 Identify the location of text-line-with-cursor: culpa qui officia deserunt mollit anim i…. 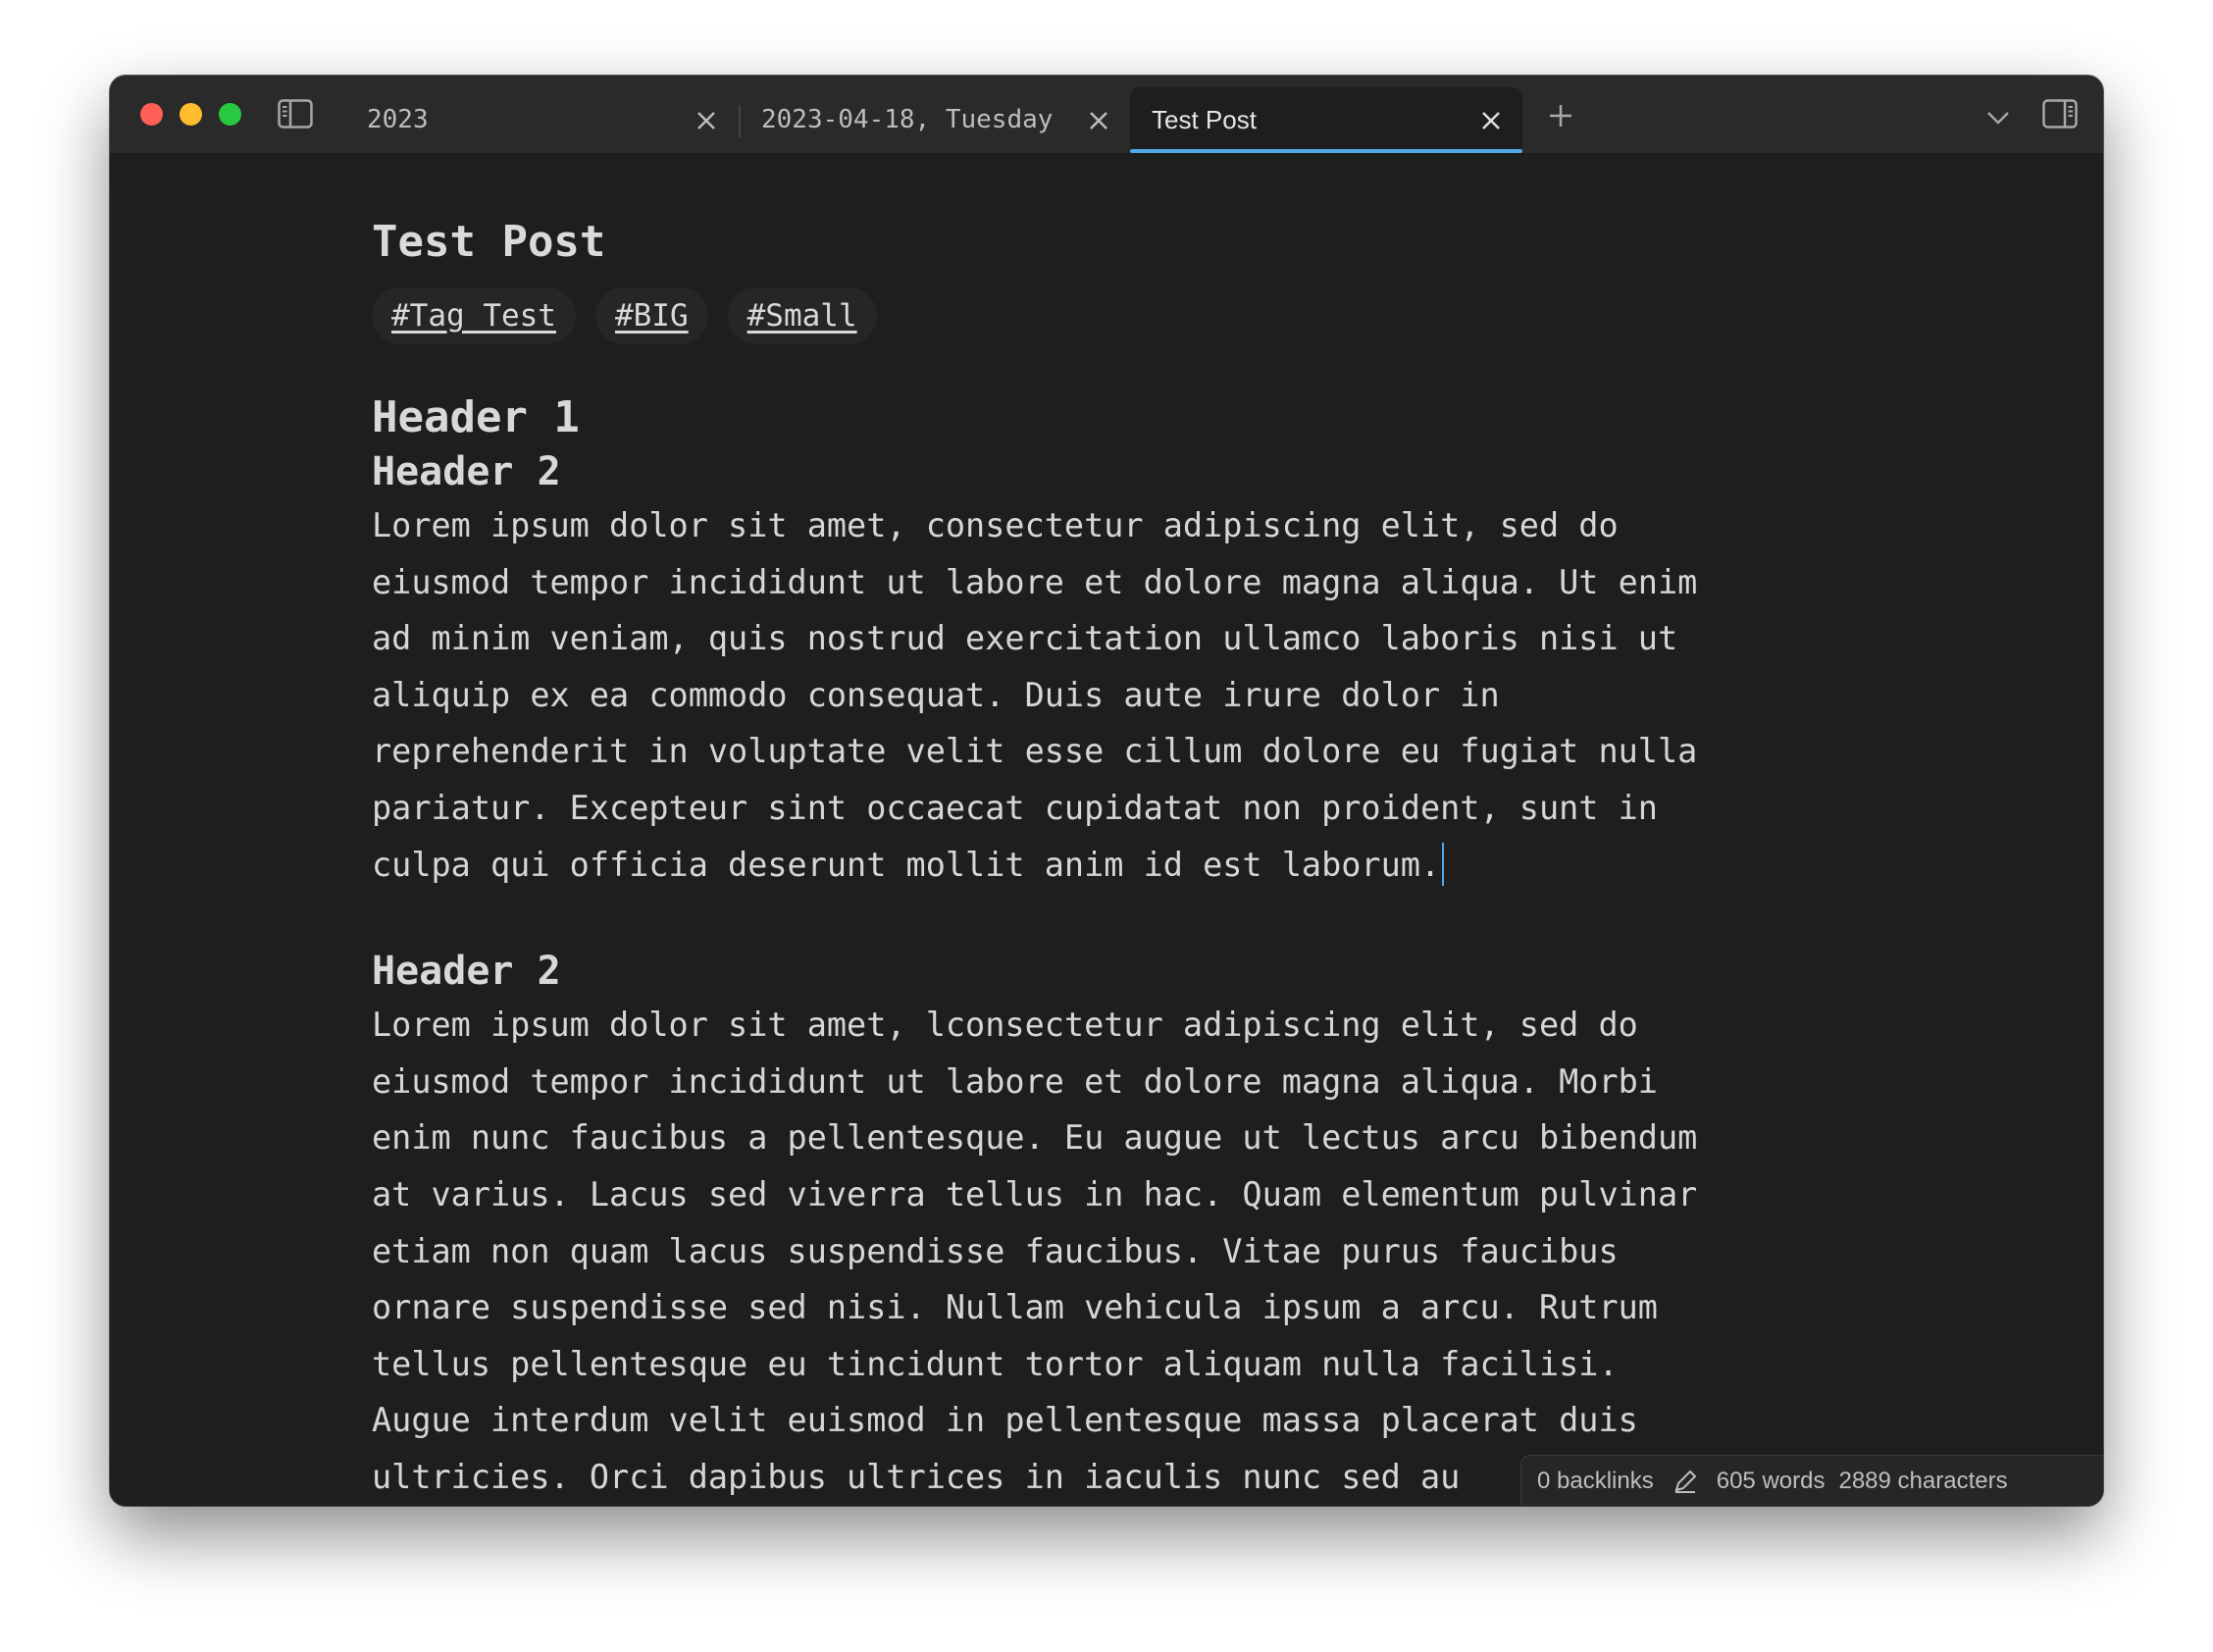
(1127, 865).